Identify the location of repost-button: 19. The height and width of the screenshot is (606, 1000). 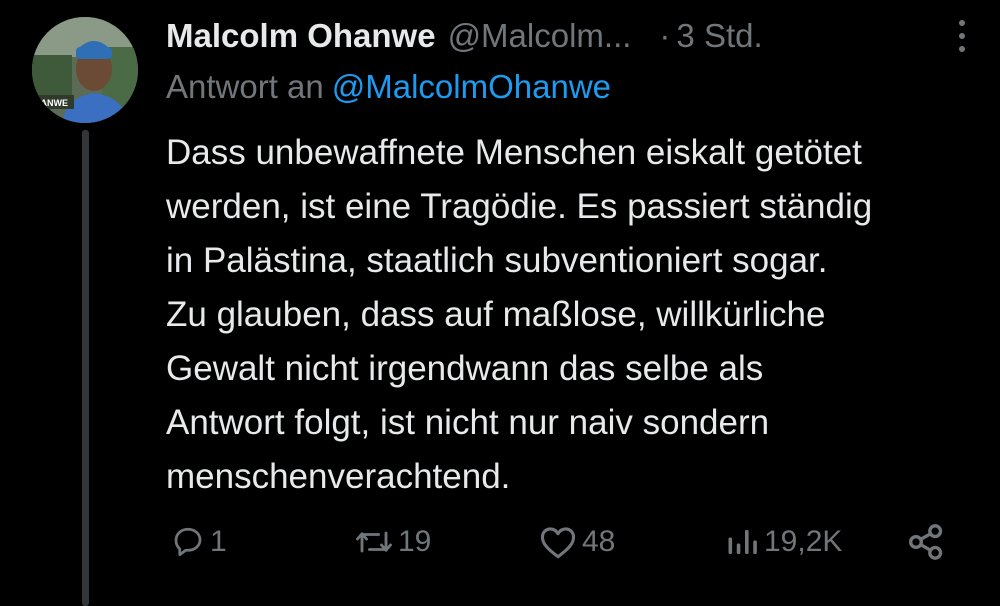
(392, 542).